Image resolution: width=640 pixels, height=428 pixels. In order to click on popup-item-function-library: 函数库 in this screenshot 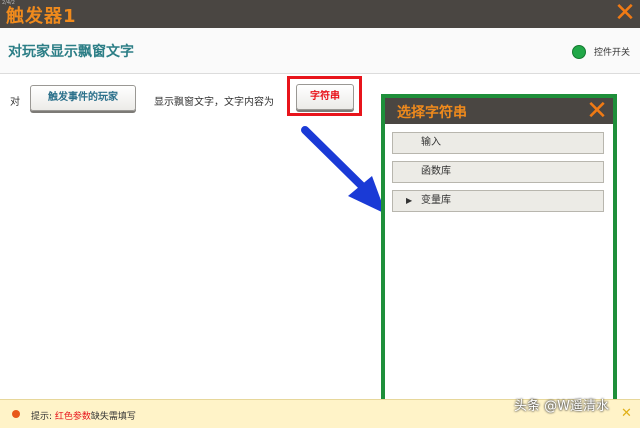, I will do `click(498, 172)`.